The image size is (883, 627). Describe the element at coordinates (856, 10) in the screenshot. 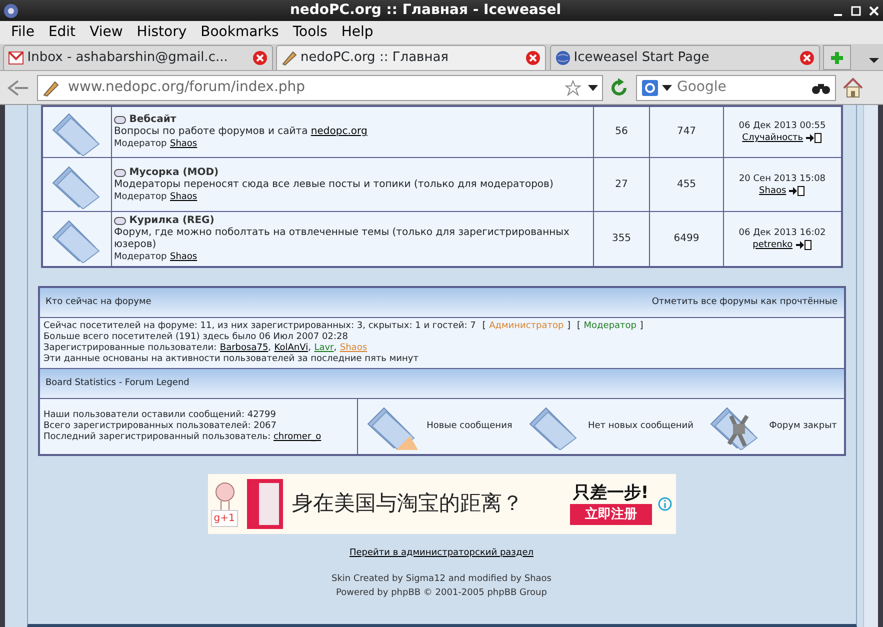

I see `maximize-icon` at that location.